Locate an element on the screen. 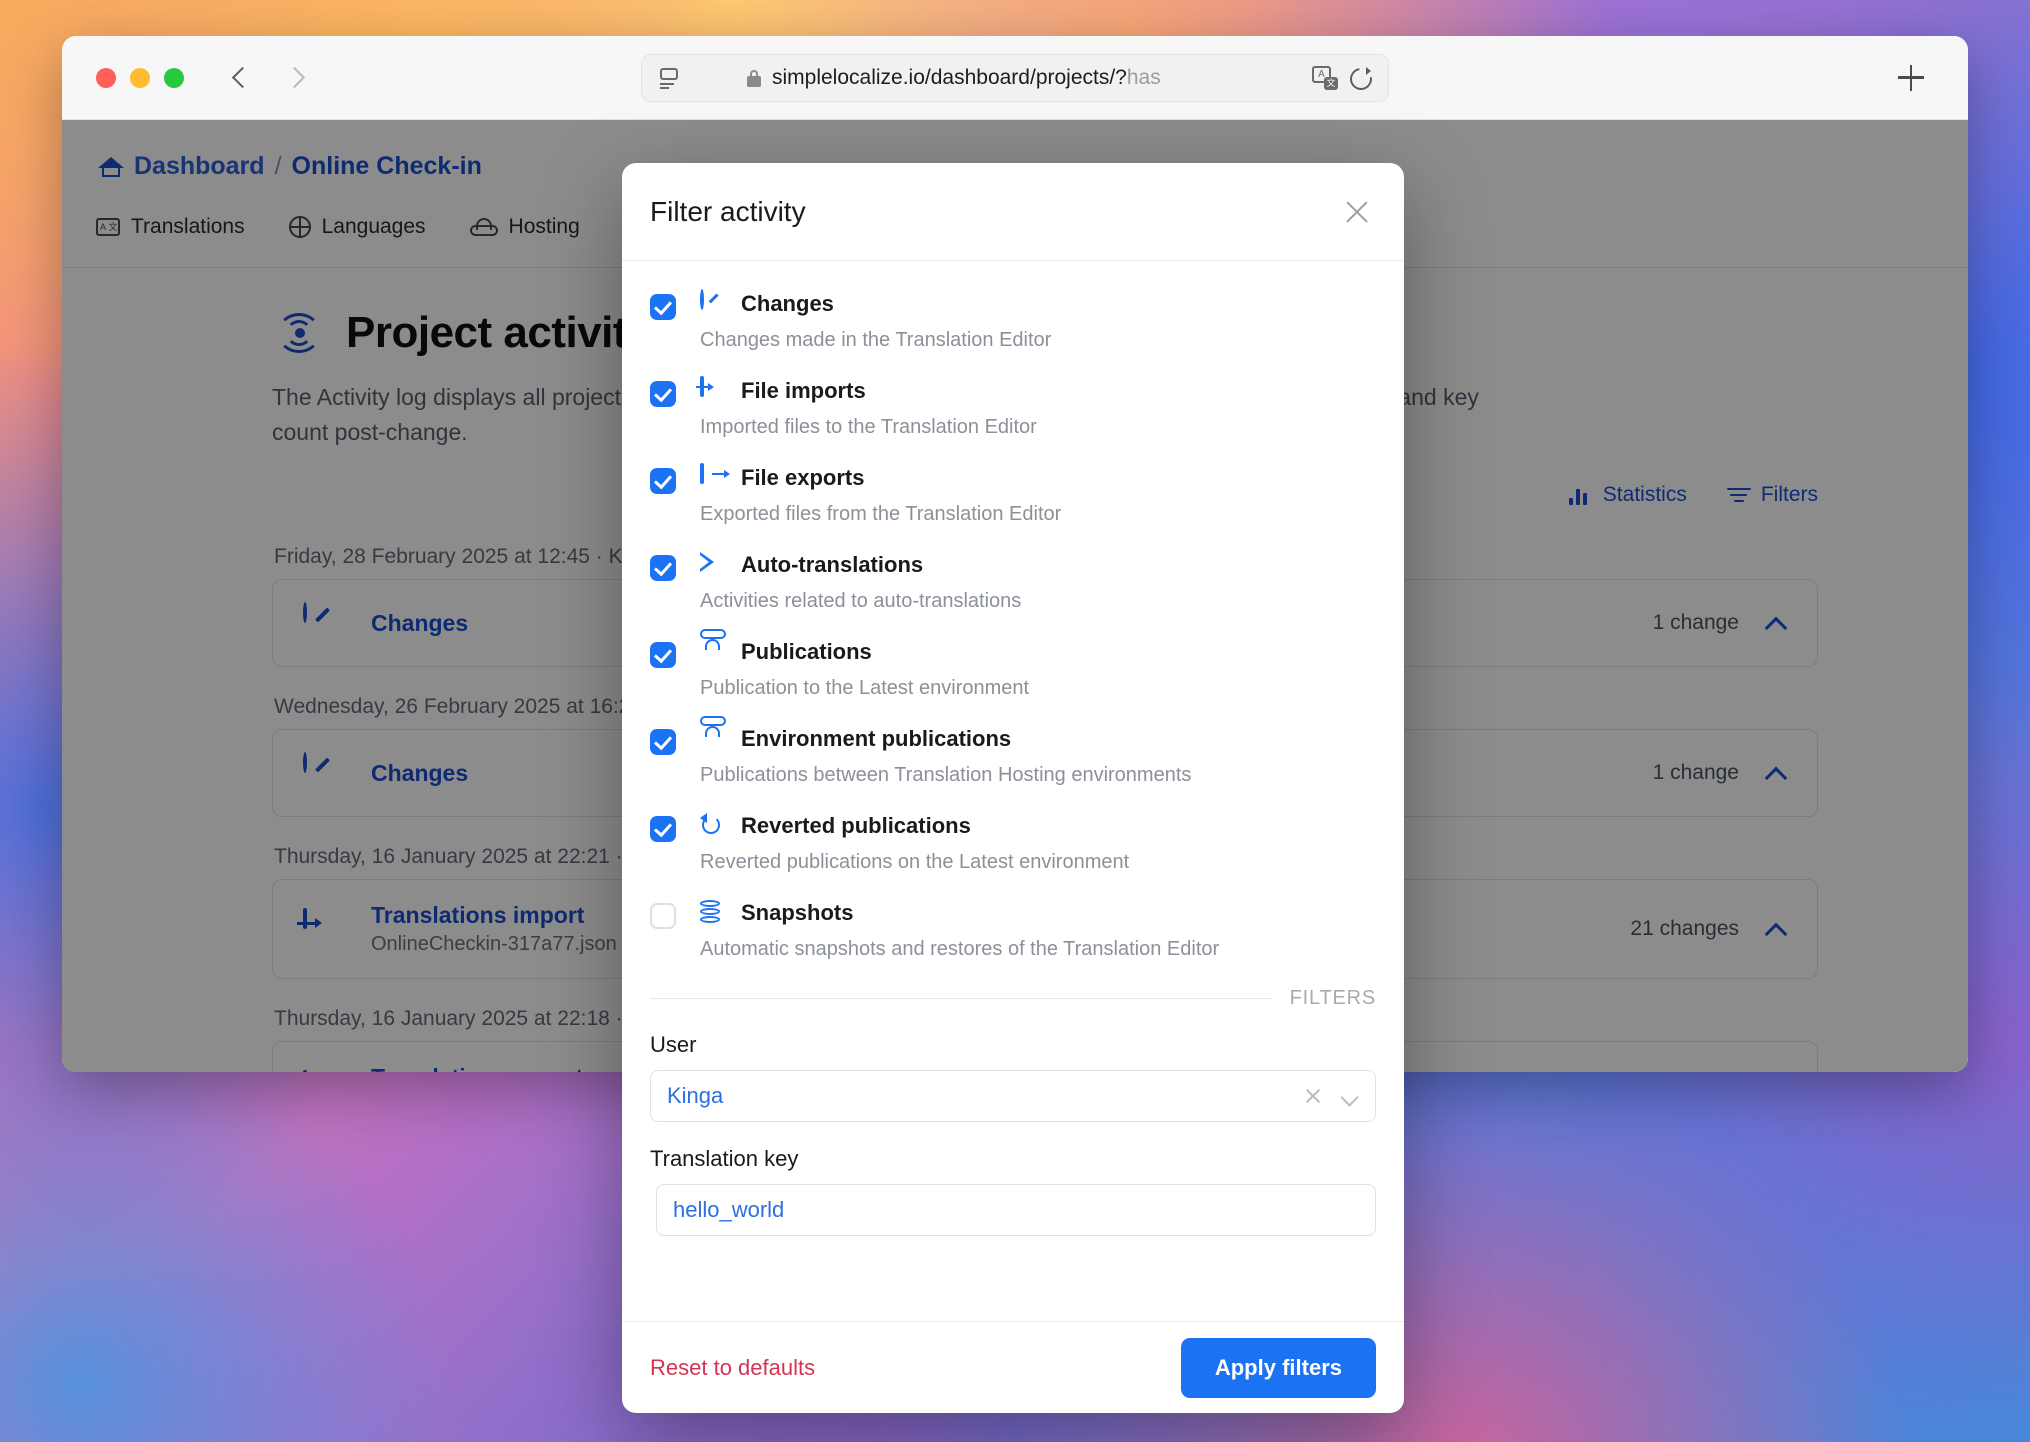 The image size is (2030, 1442). user-selected-value: Kinga is located at coordinates (695, 1095).